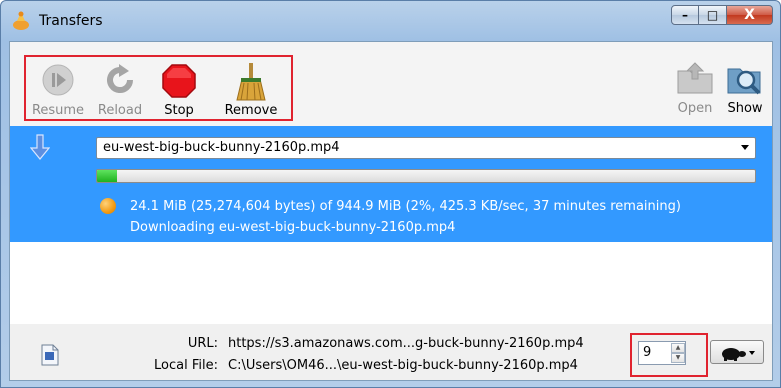 Image resolution: width=781 pixels, height=388 pixels. What do you see at coordinates (107, 176) in the screenshot?
I see `progress-fill` at bounding box center [107, 176].